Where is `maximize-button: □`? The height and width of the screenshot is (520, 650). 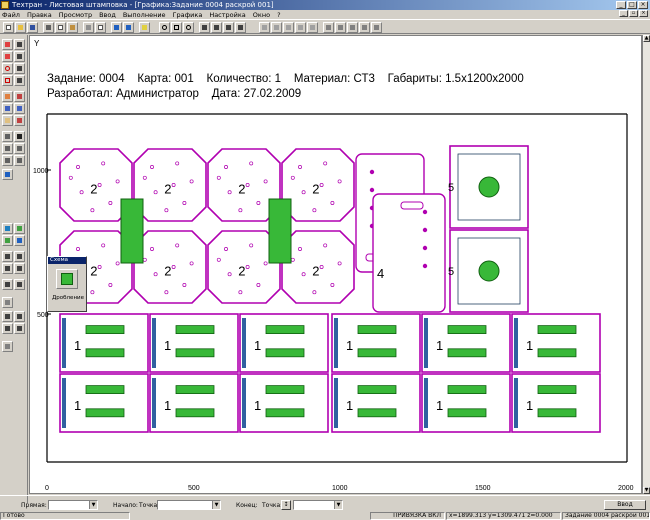 maximize-button: □ is located at coordinates (632, 5).